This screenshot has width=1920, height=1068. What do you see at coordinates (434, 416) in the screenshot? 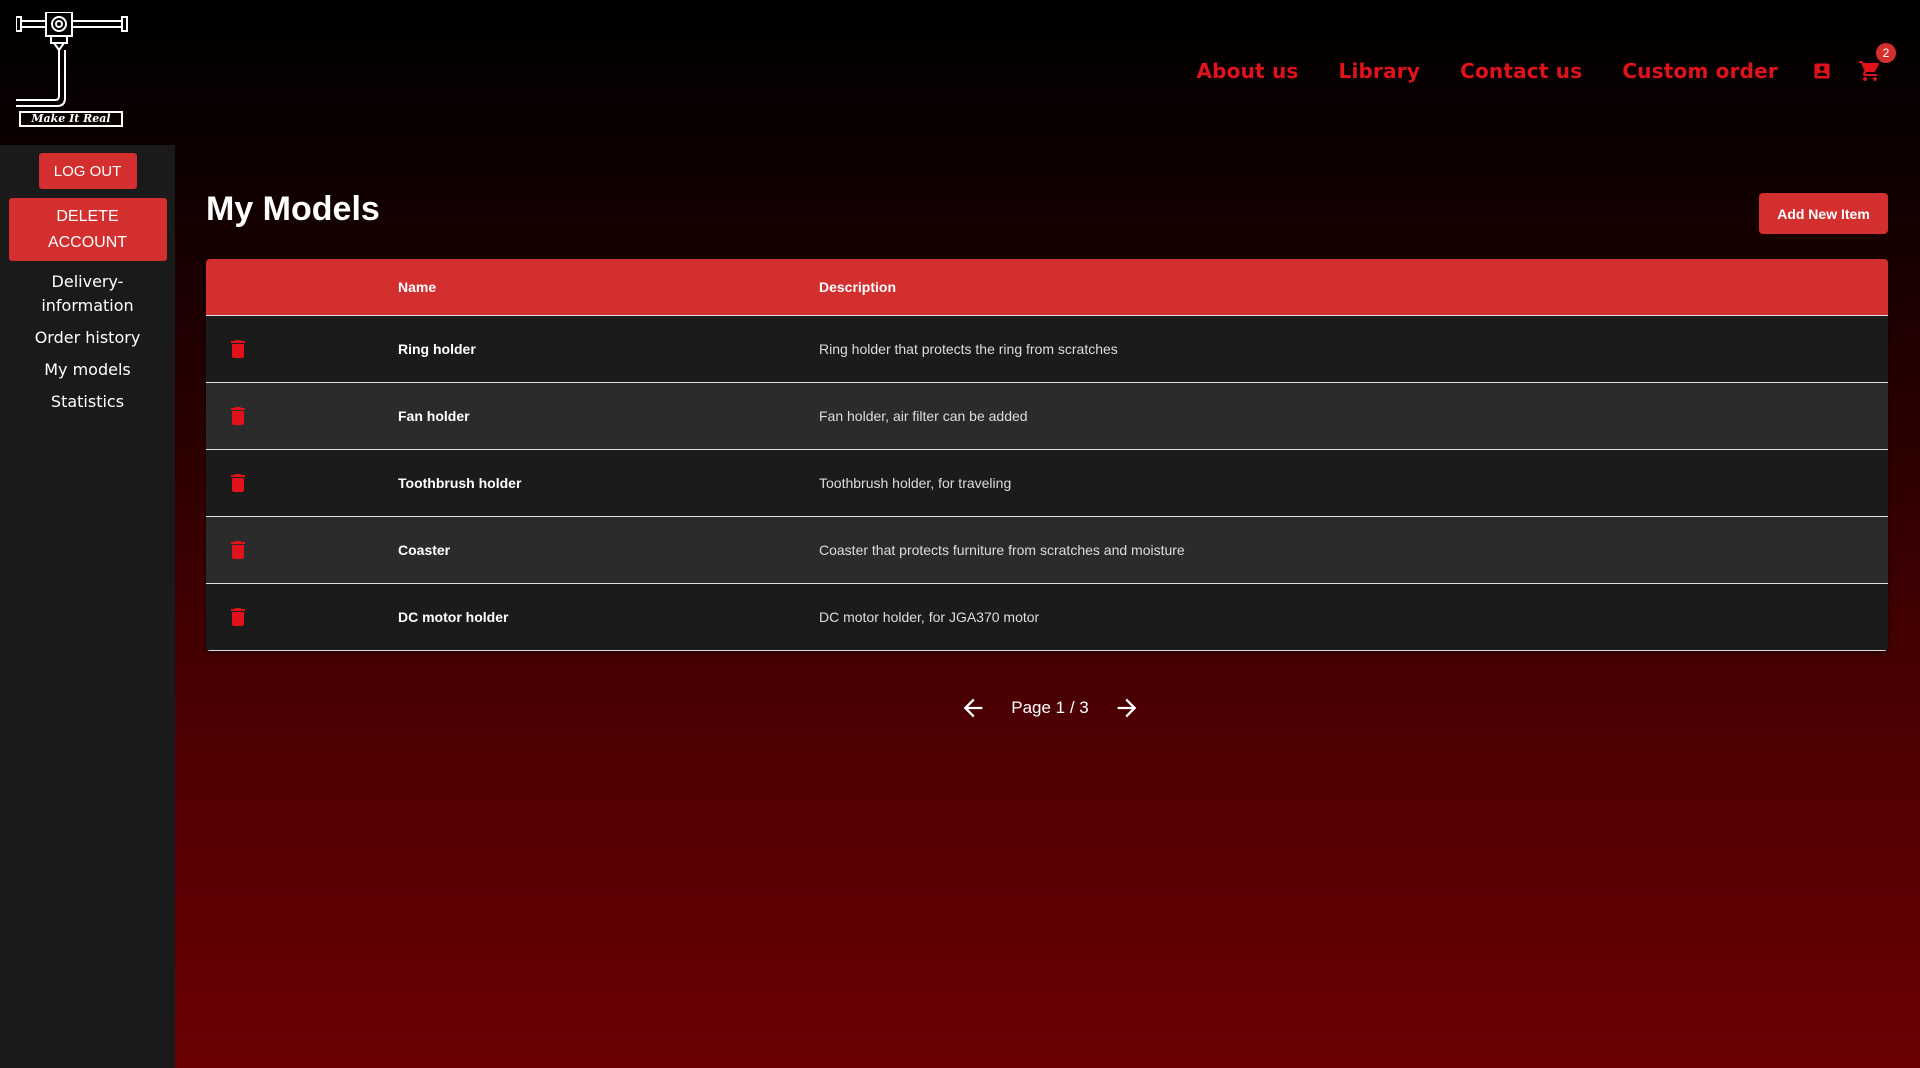
I see `row-name: Fan holder` at bounding box center [434, 416].